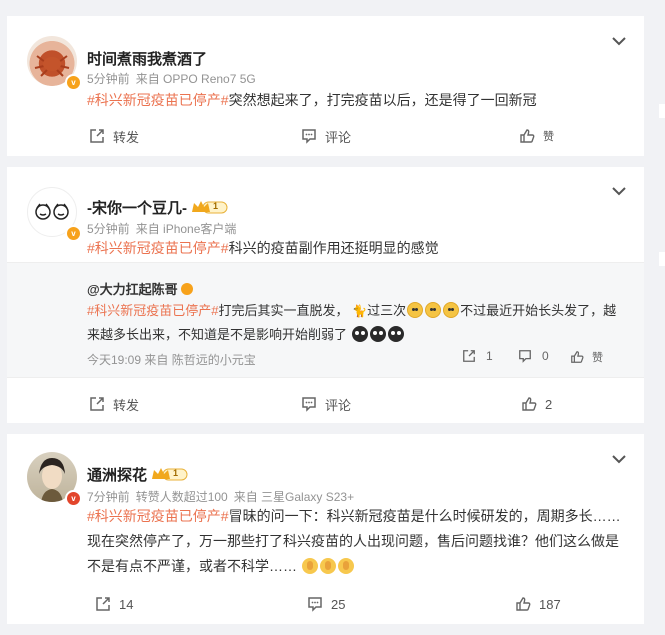 The width and height of the screenshot is (665, 635). What do you see at coordinates (333, 248) in the screenshot?
I see `post-text: 科兴的疫苗副作用还挺明显的感觉` at bounding box center [333, 248].